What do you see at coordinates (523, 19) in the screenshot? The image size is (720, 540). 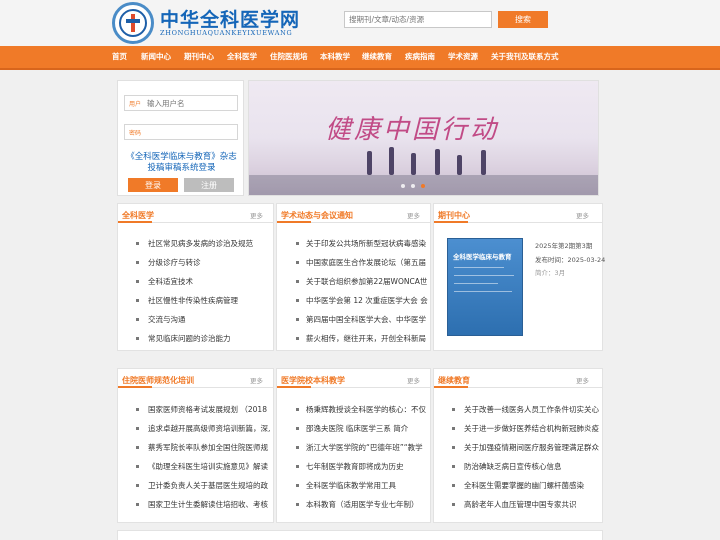 I see `search-button: 搜索` at bounding box center [523, 19].